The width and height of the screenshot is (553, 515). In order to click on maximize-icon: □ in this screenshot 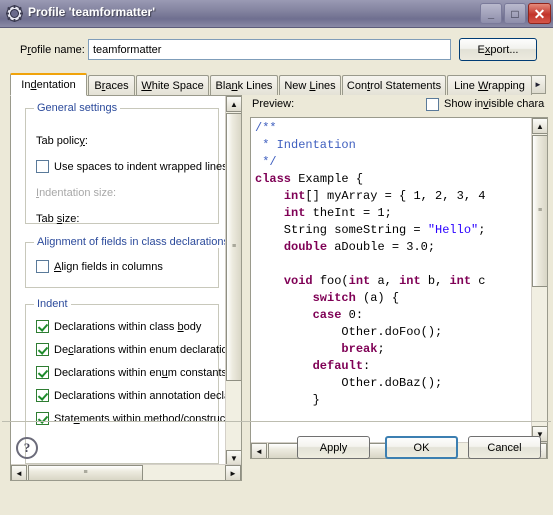, I will do `click(515, 13)`.